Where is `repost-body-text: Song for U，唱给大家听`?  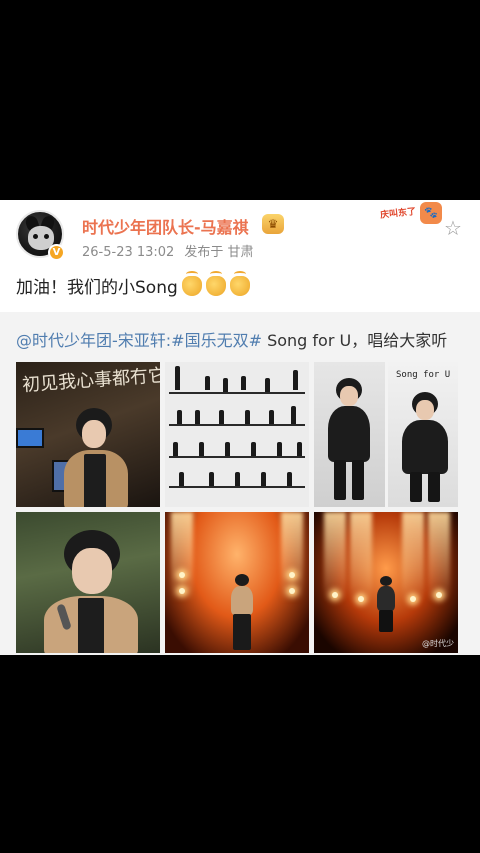 repost-body-text: Song for U，唱给大家听 is located at coordinates (355, 340).